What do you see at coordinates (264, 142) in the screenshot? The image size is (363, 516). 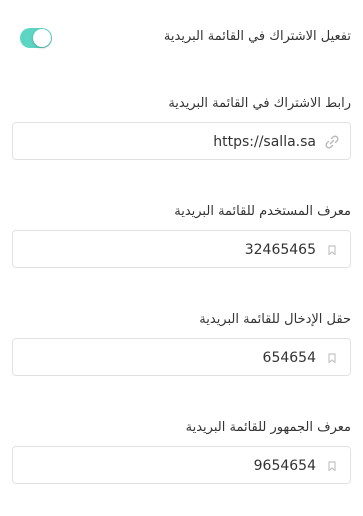 I see `subscription-link-value: https://salla.sa` at bounding box center [264, 142].